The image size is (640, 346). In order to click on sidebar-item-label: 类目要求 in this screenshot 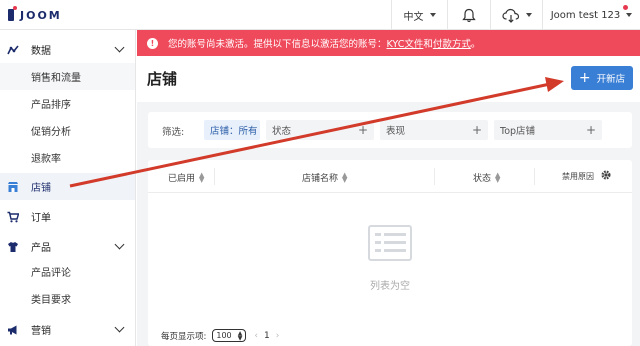, I will do `click(51, 300)`.